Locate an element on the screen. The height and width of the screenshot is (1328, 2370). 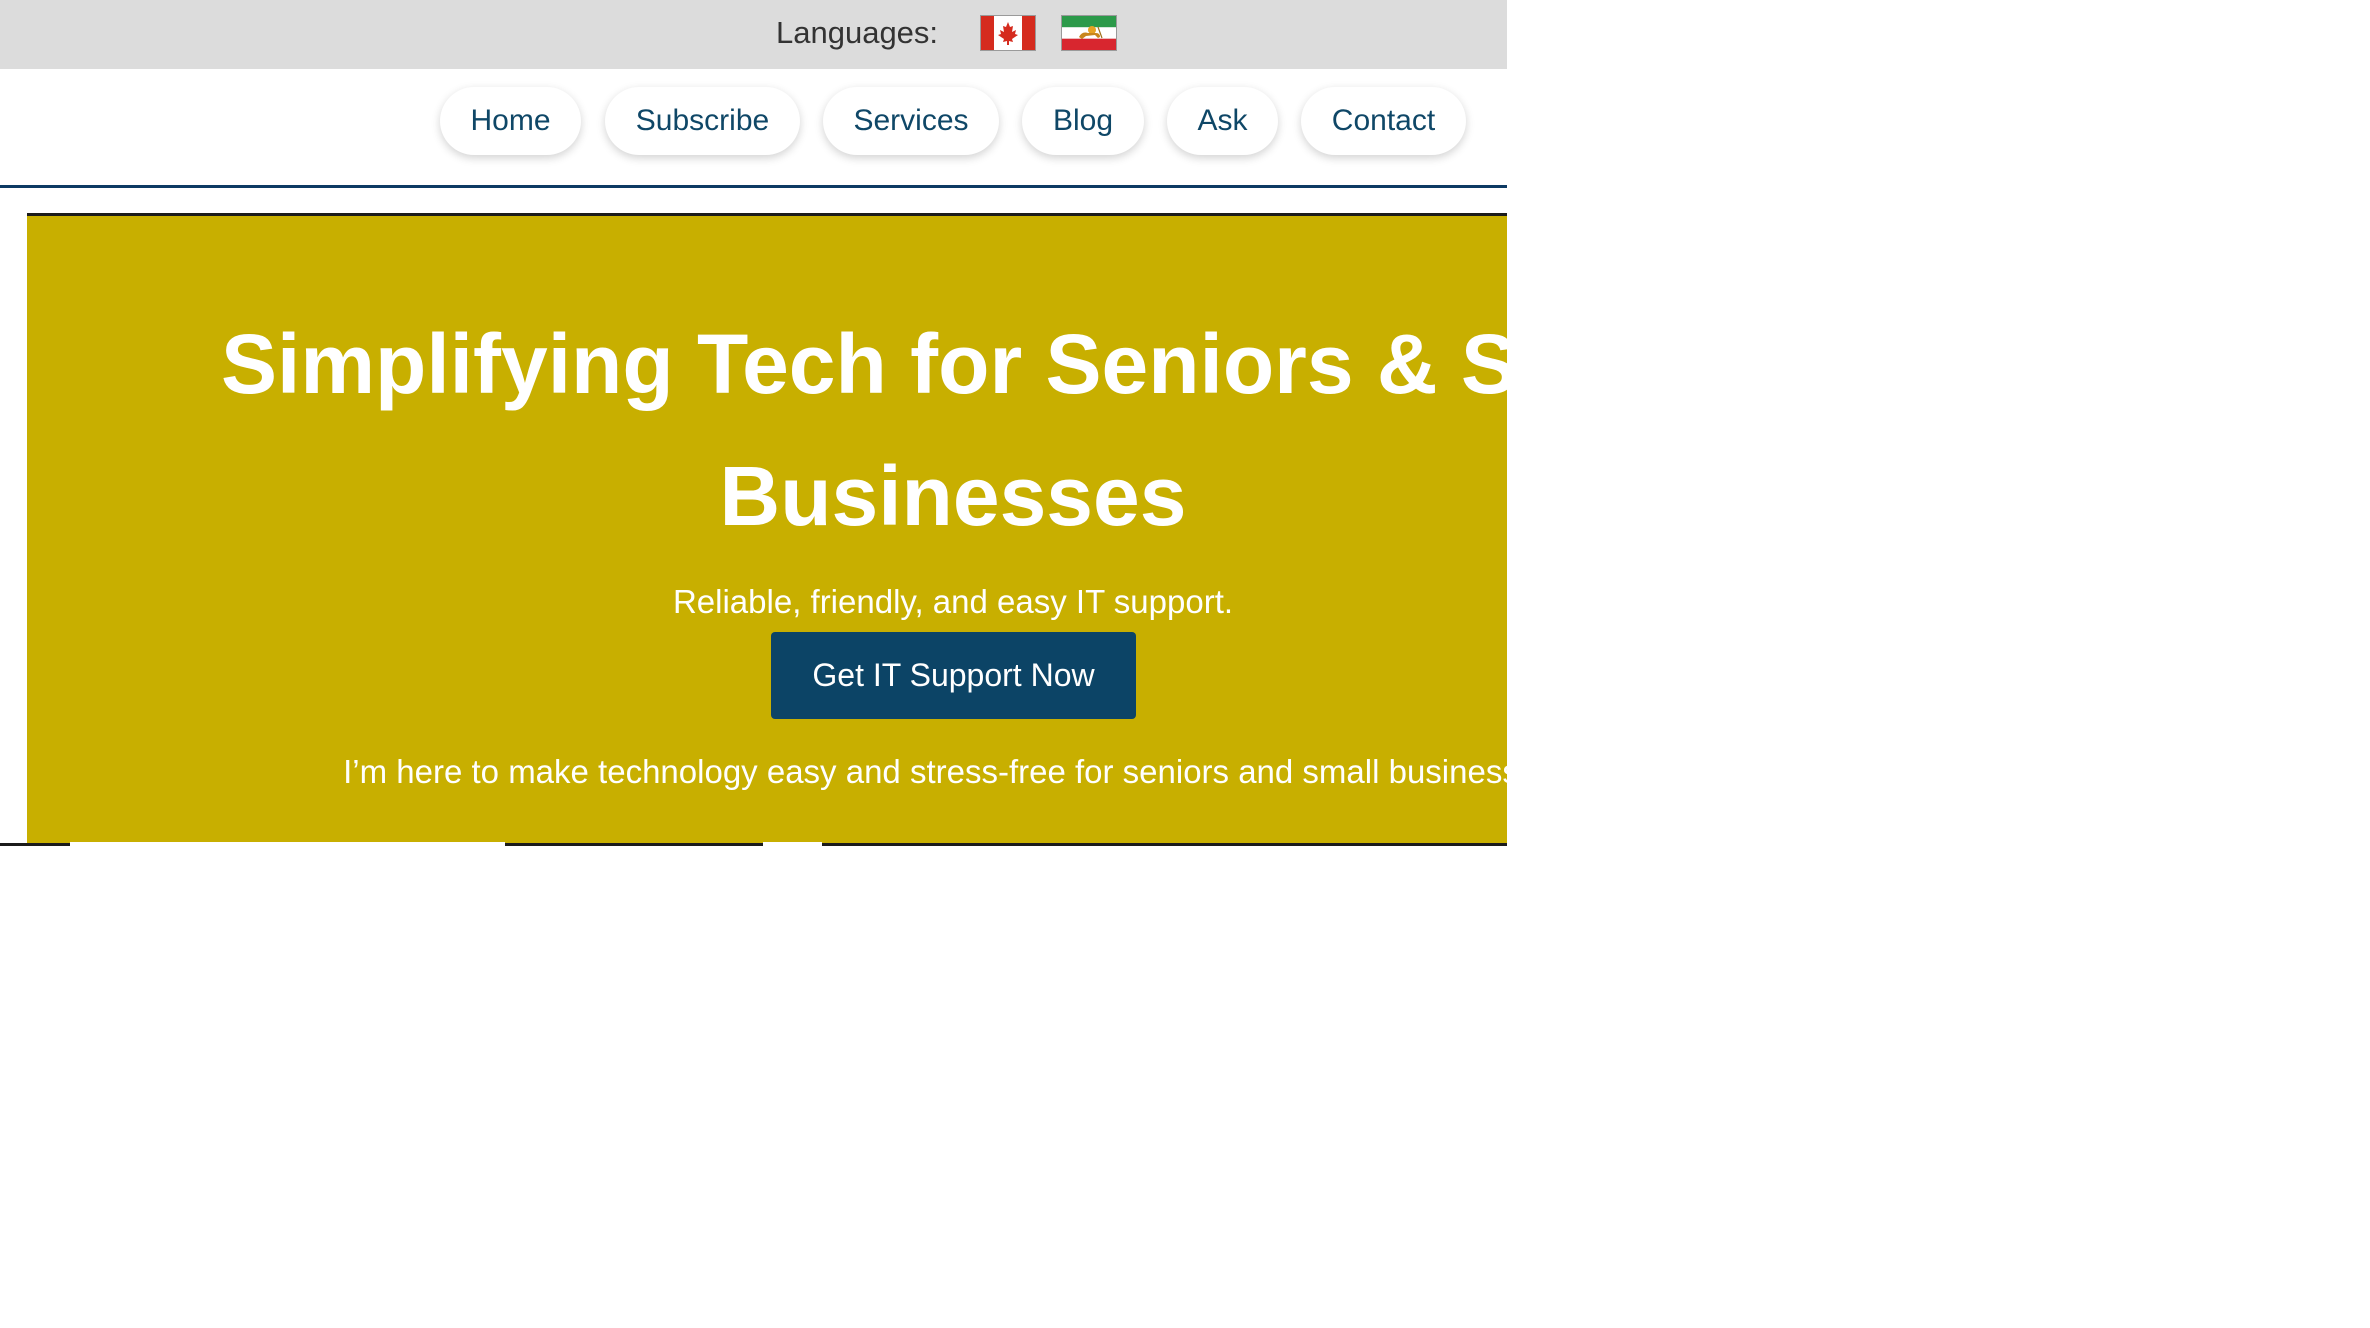
nav-item-blog: Blog is located at coordinates (1083, 121).